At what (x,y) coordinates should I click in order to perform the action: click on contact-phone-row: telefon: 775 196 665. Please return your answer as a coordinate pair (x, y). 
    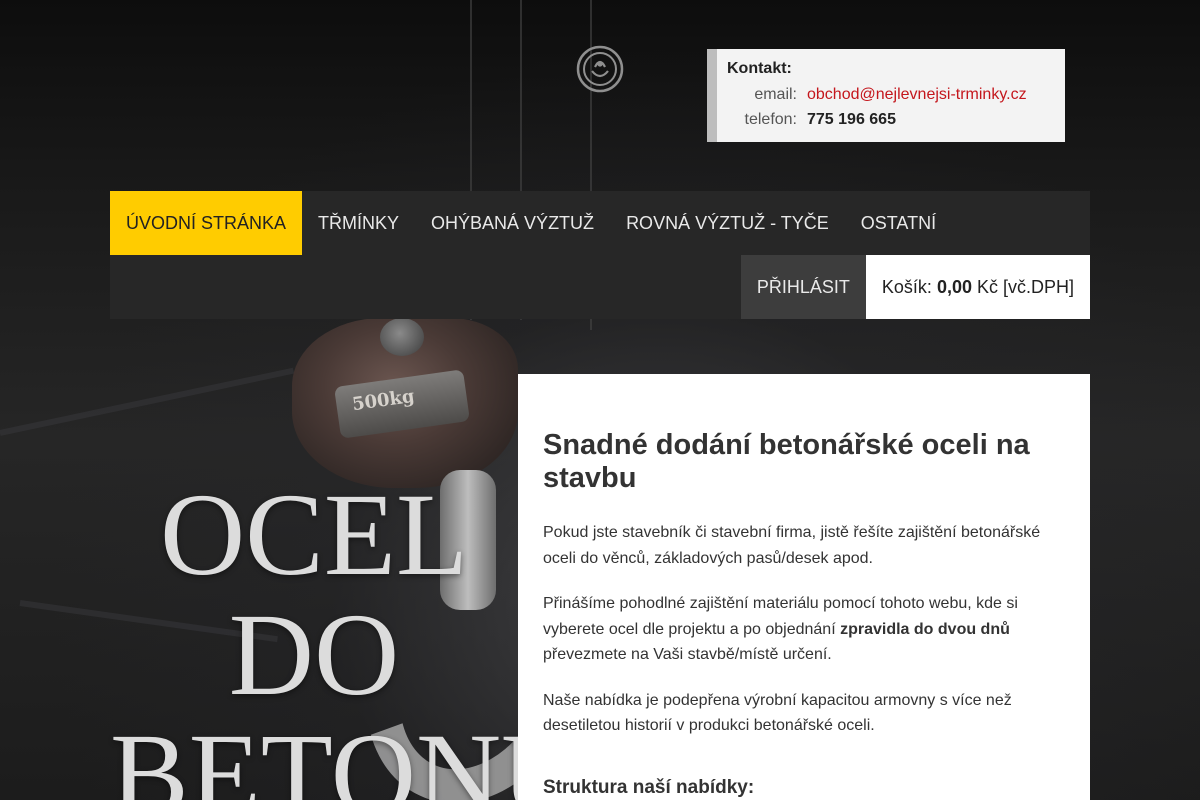
    Looking at the image, I should click on (896, 123).